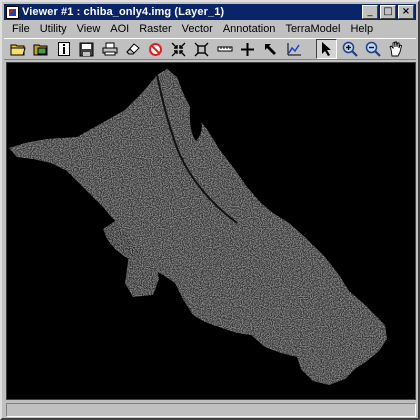 This screenshot has width=420, height=420. Describe the element at coordinates (326, 49) in the screenshot. I see `select-arrow-icon` at that location.